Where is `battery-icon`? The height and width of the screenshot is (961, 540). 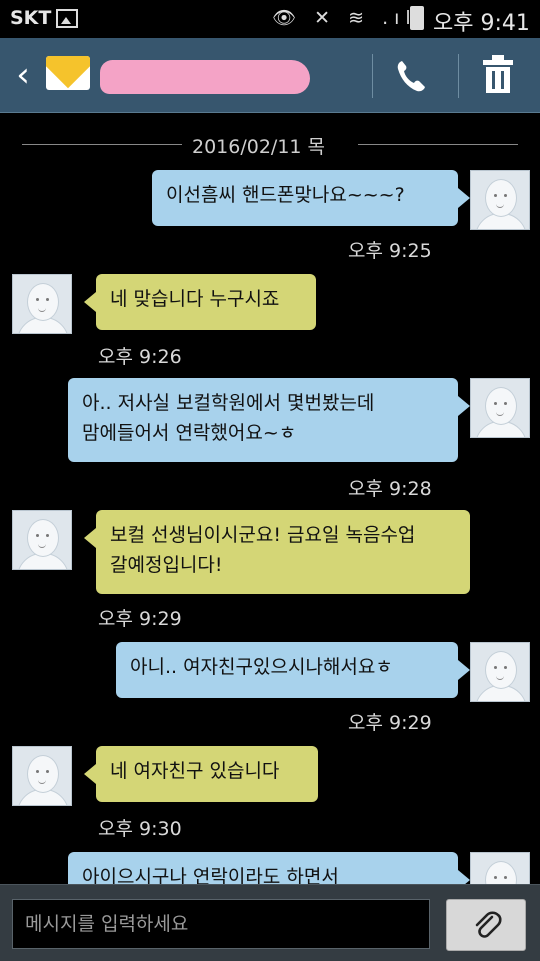 battery-icon is located at coordinates (417, 18).